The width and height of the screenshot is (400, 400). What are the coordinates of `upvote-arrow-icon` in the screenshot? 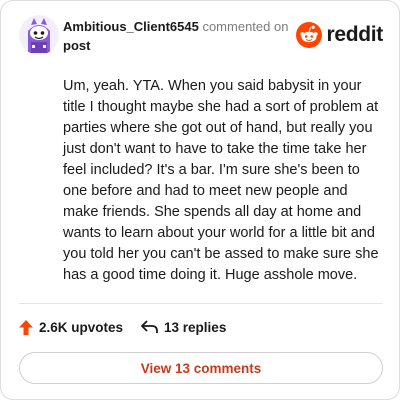 It's located at (26, 327).